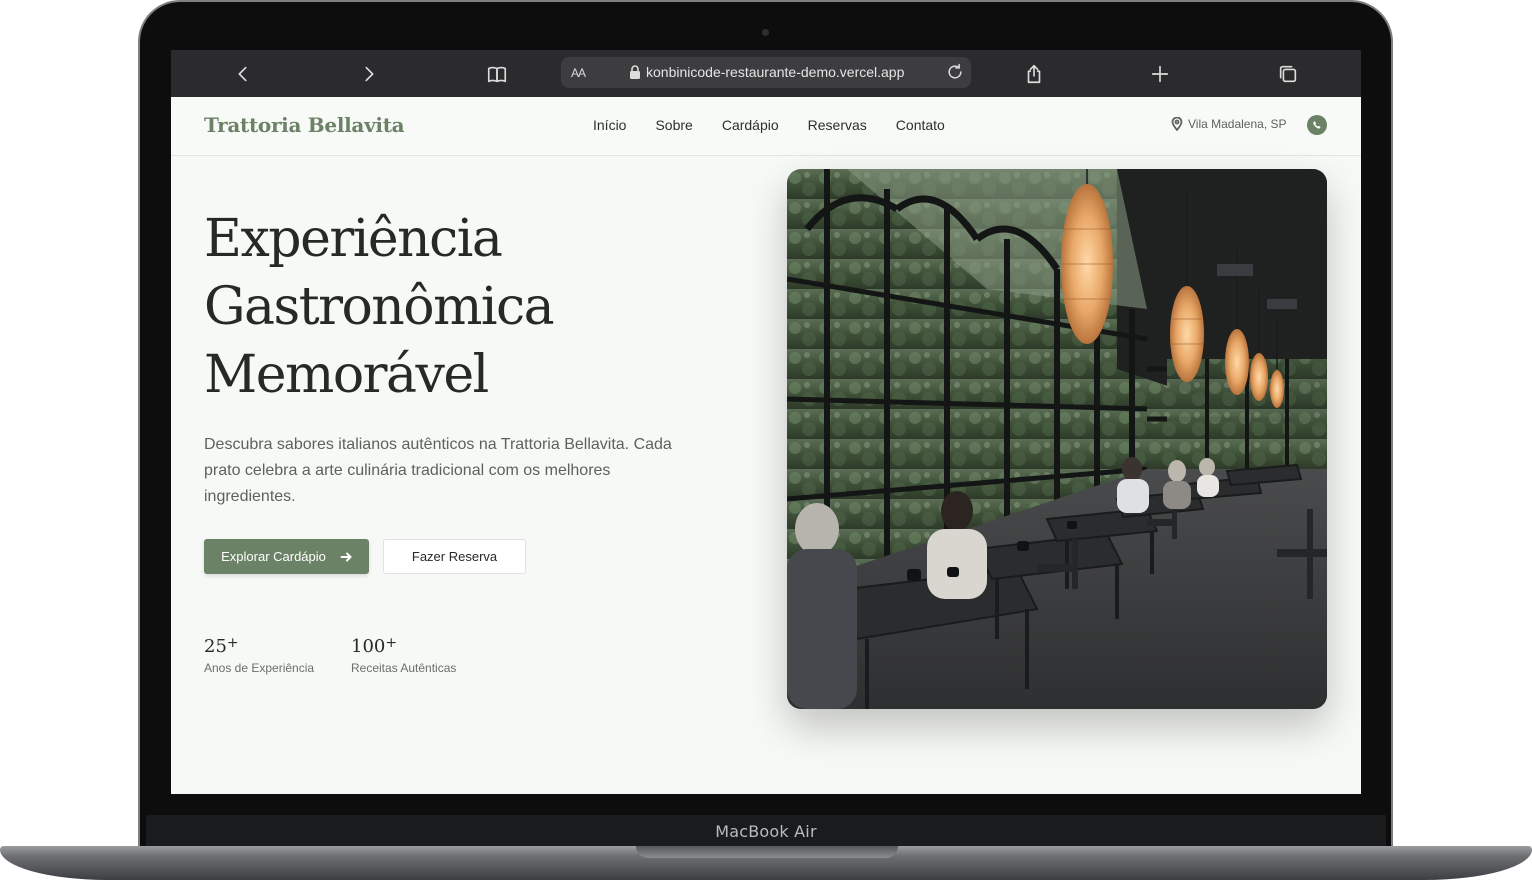 The width and height of the screenshot is (1532, 880). Describe the element at coordinates (369, 74) in the screenshot. I see `forward-icon` at that location.